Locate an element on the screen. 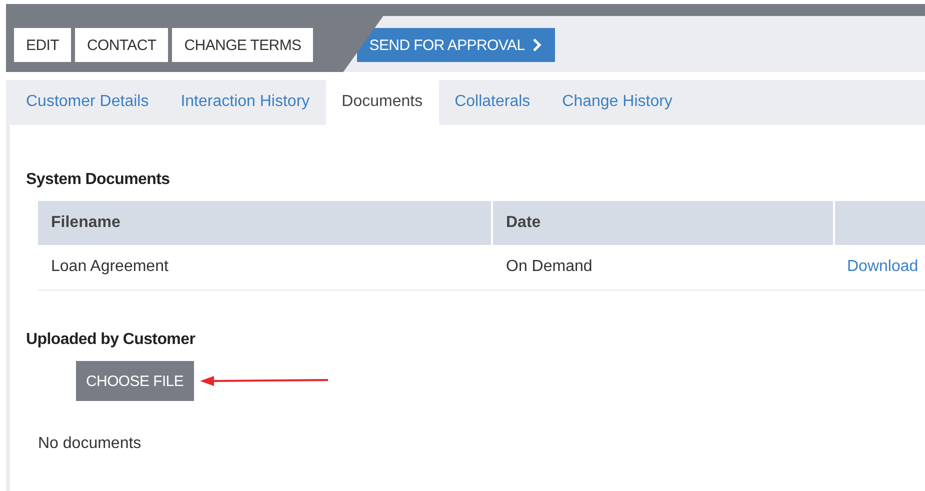 This screenshot has width=925, height=491. choose-file-button: CHOOSE FILE is located at coordinates (135, 381).